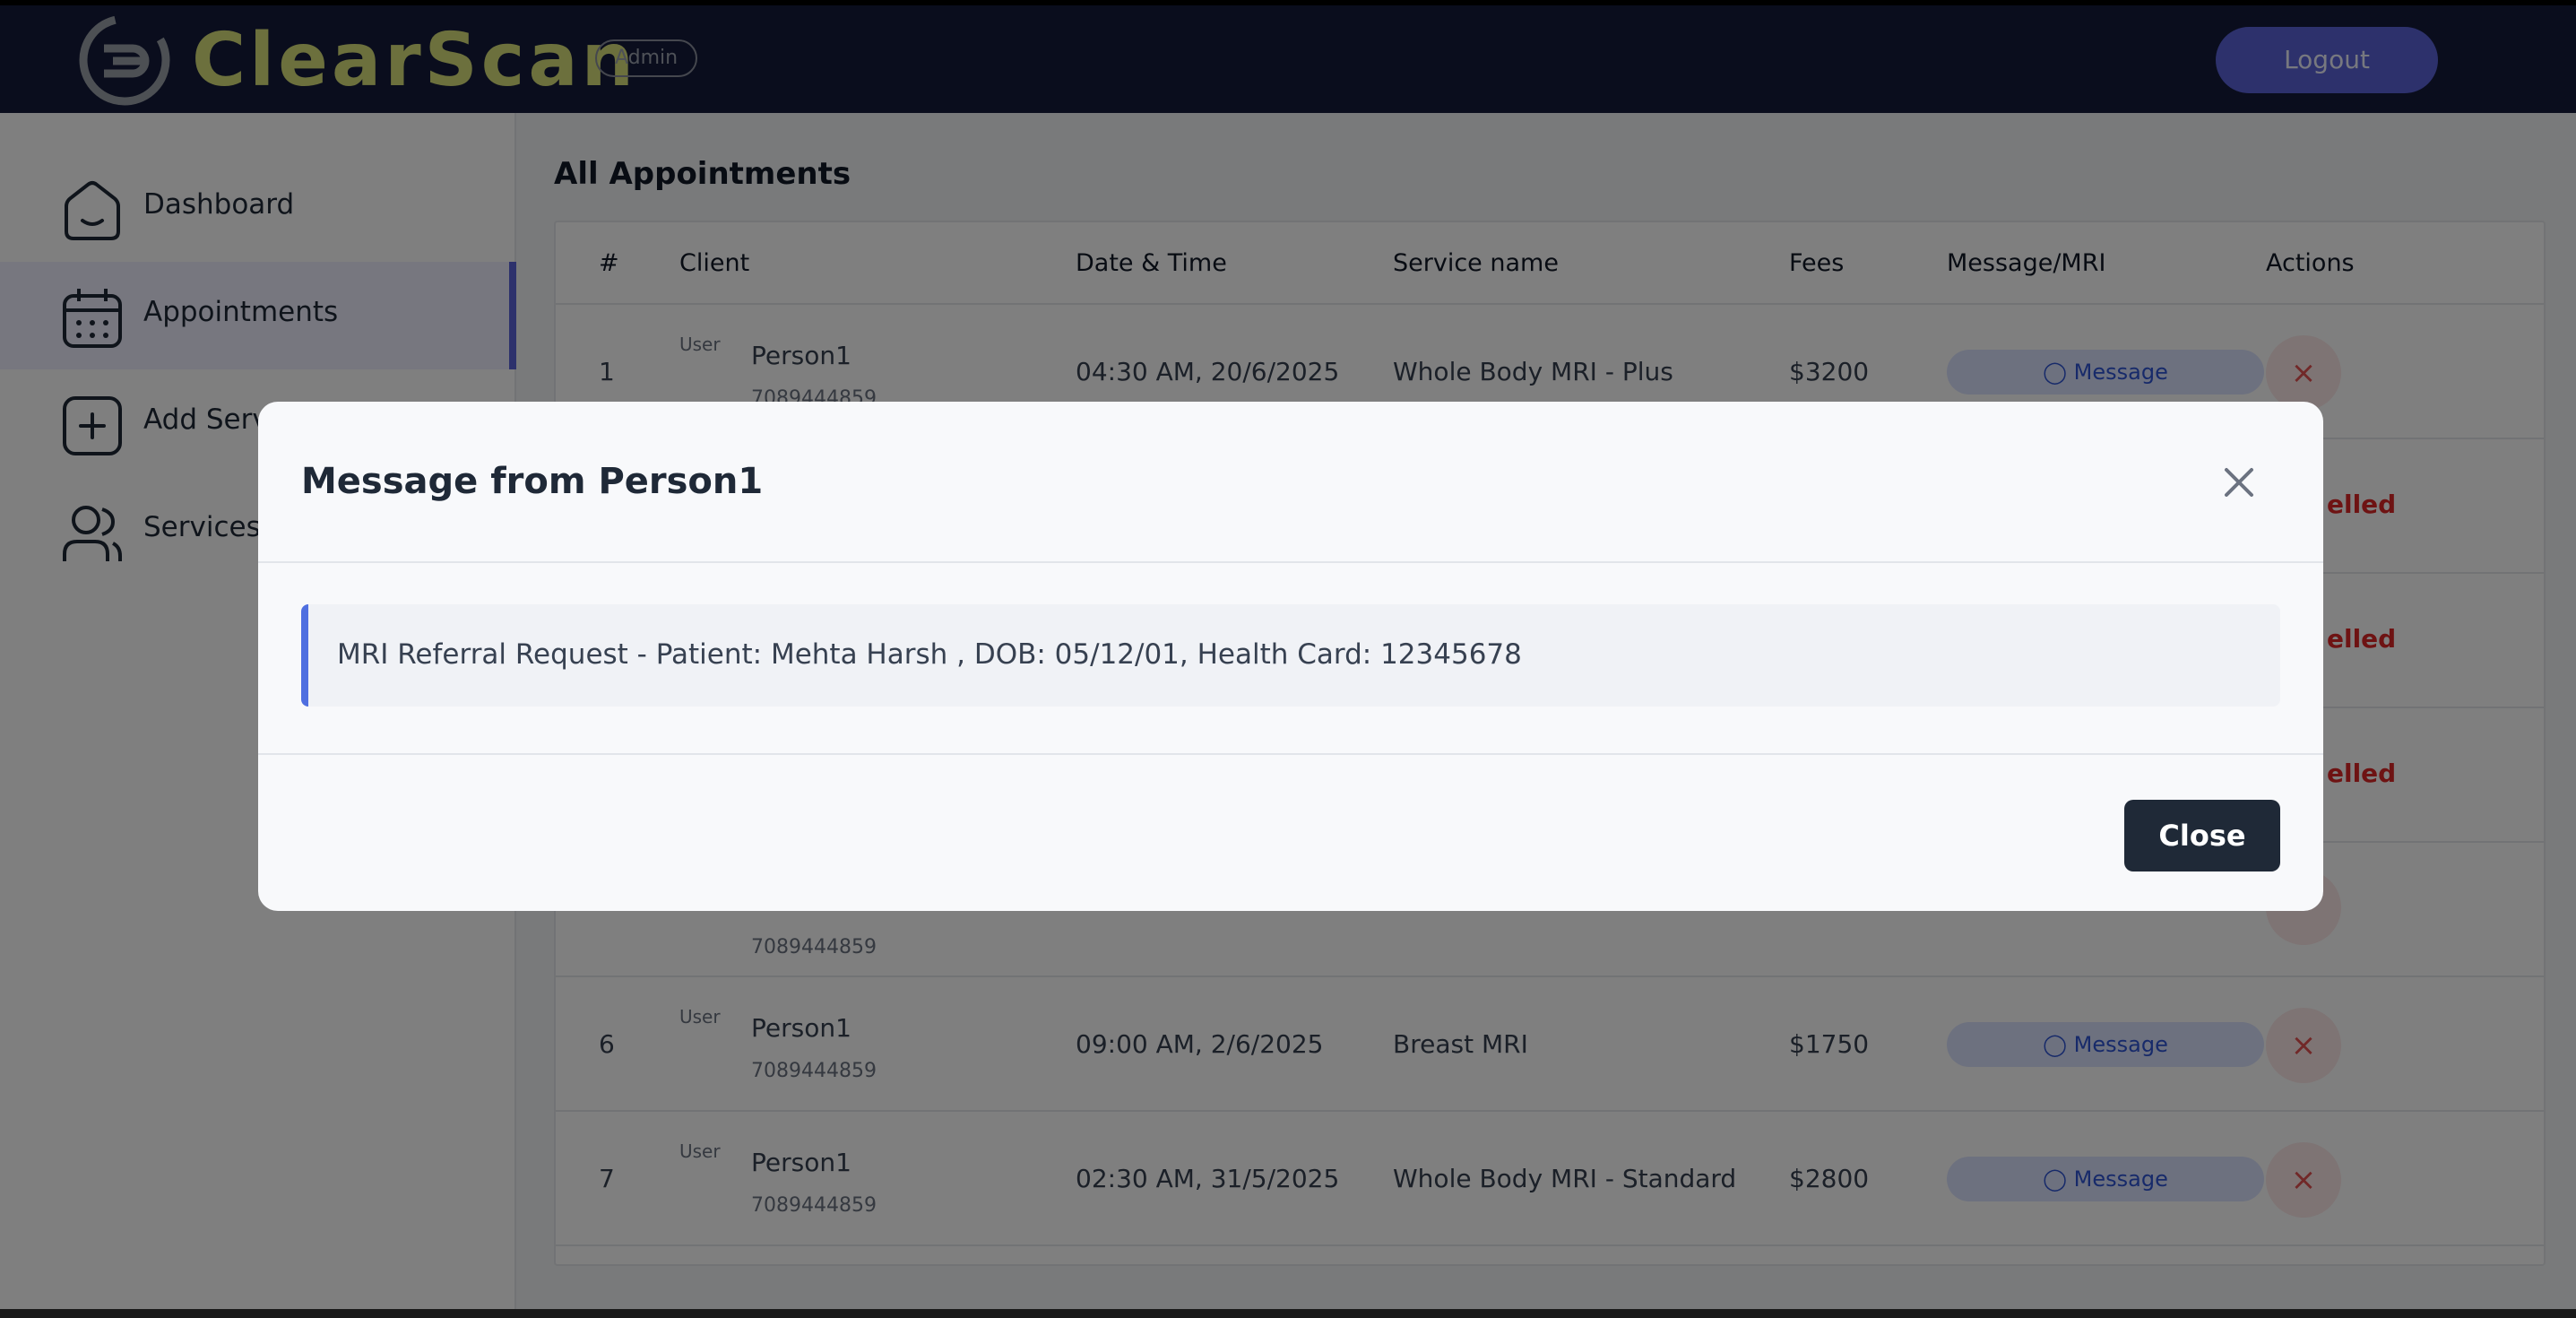 This screenshot has height=1318, width=2576. What do you see at coordinates (2202, 835) in the screenshot?
I see `close-button: Close` at bounding box center [2202, 835].